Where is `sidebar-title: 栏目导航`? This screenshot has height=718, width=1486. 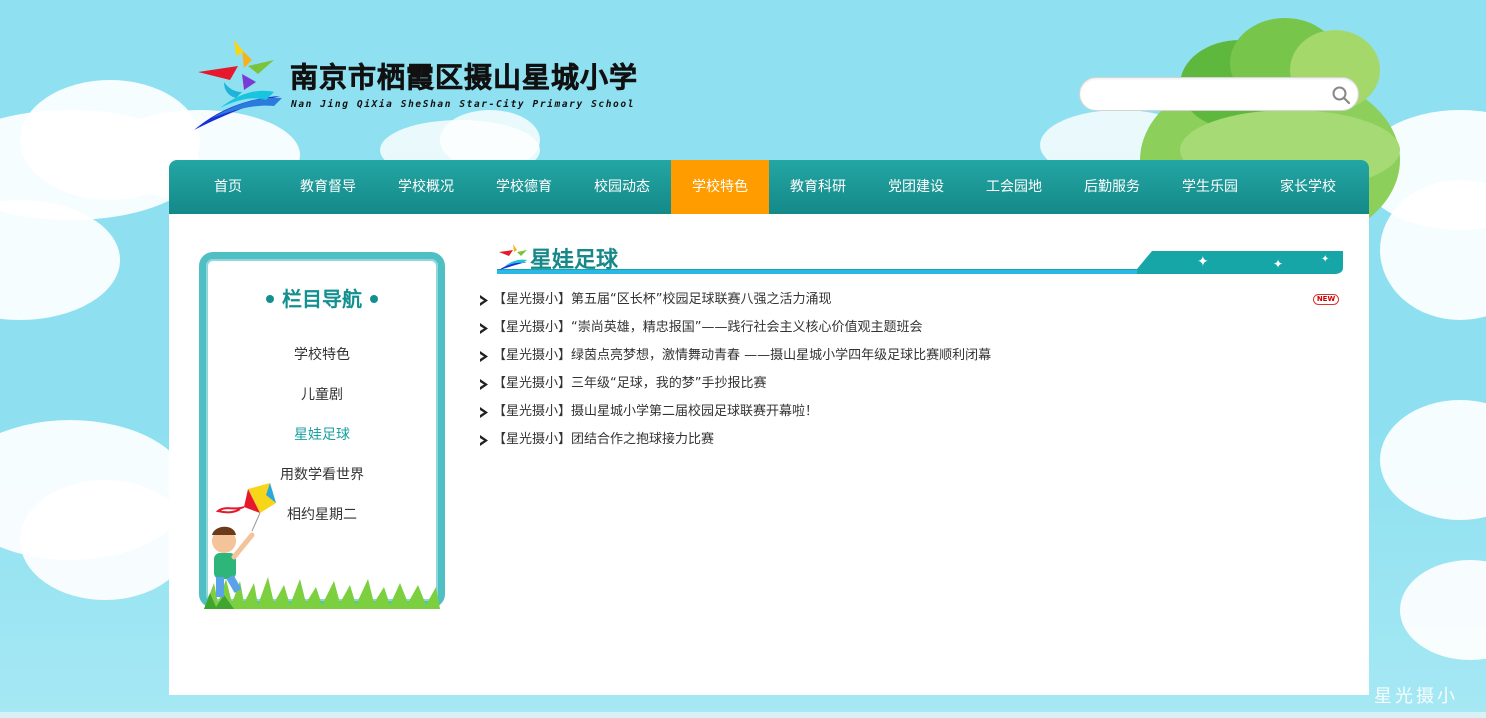
sidebar-title: 栏目导航 is located at coordinates (322, 297).